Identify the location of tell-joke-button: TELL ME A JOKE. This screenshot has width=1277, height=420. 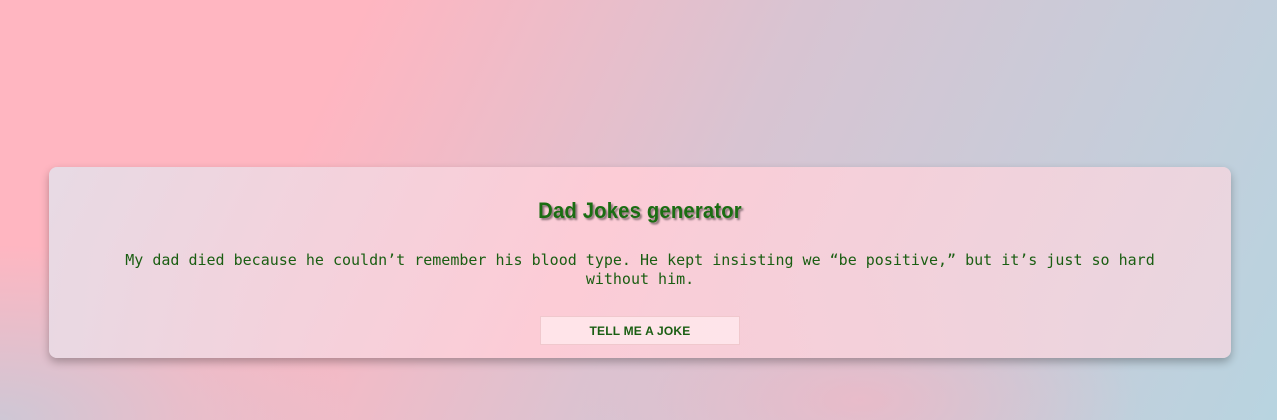
(640, 330).